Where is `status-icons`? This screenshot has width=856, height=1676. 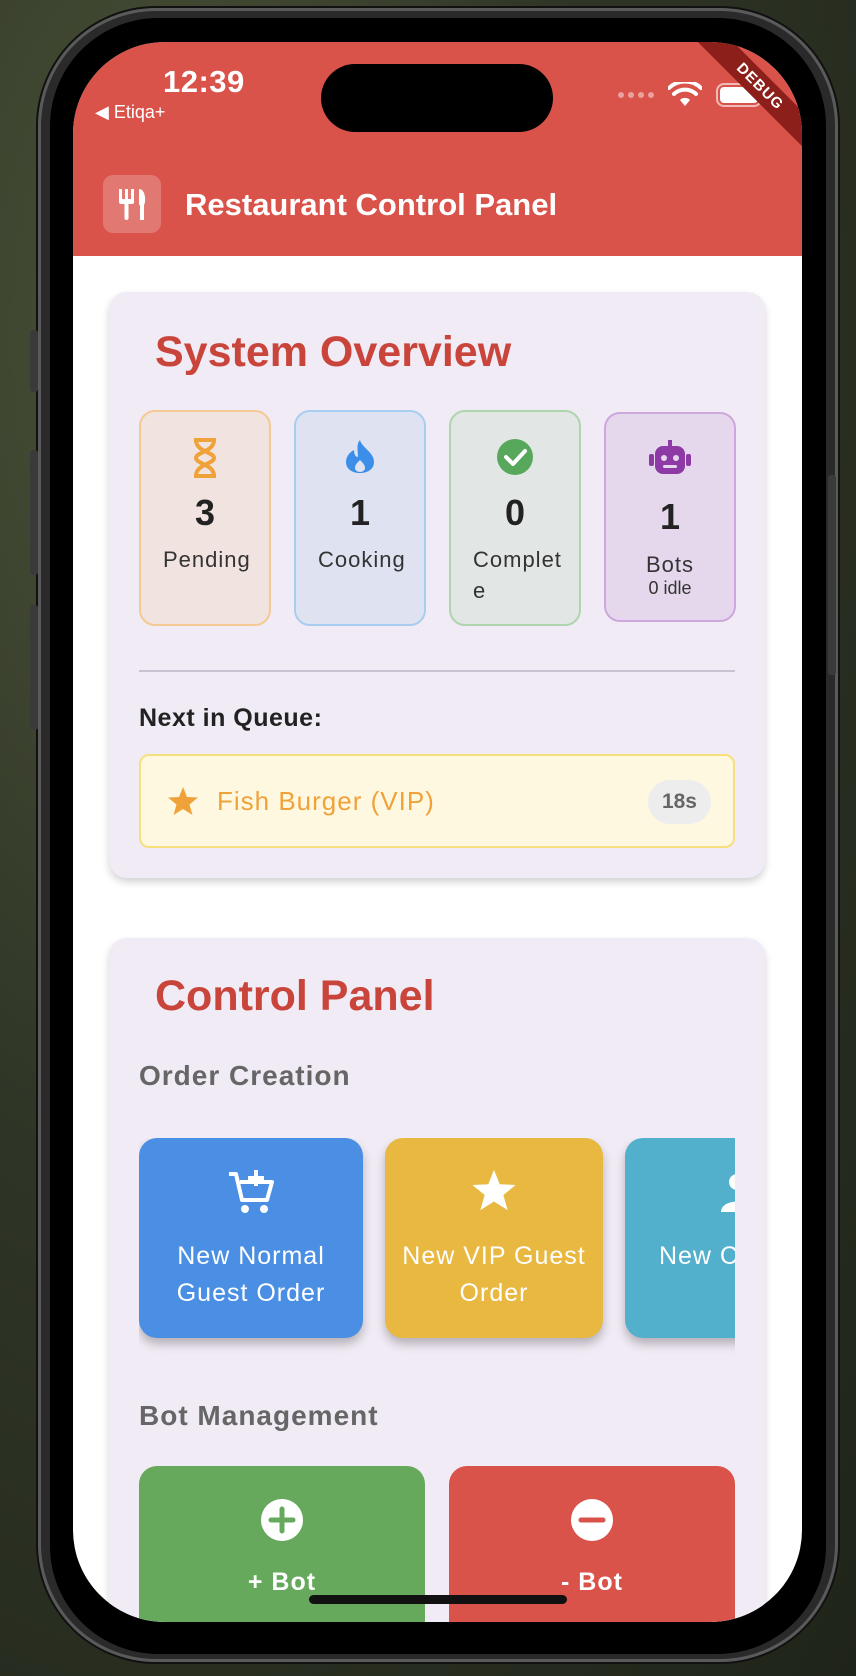 status-icons is located at coordinates (690, 95).